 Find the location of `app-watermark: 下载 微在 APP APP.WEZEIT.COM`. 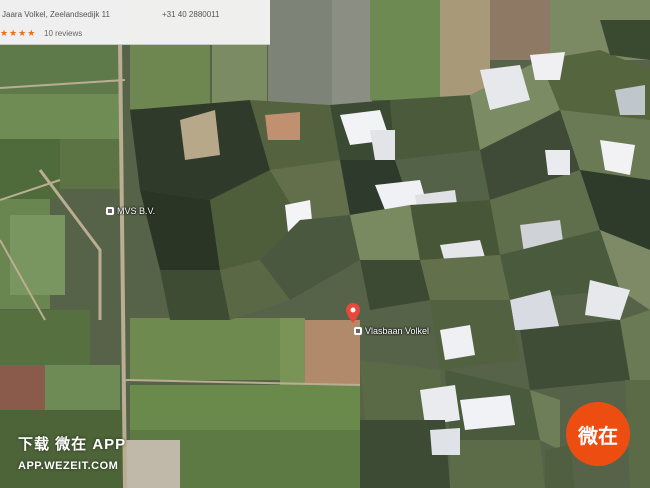

app-watermark: 下载 微在 APP APP.WEZEIT.COM is located at coordinates (72, 452).